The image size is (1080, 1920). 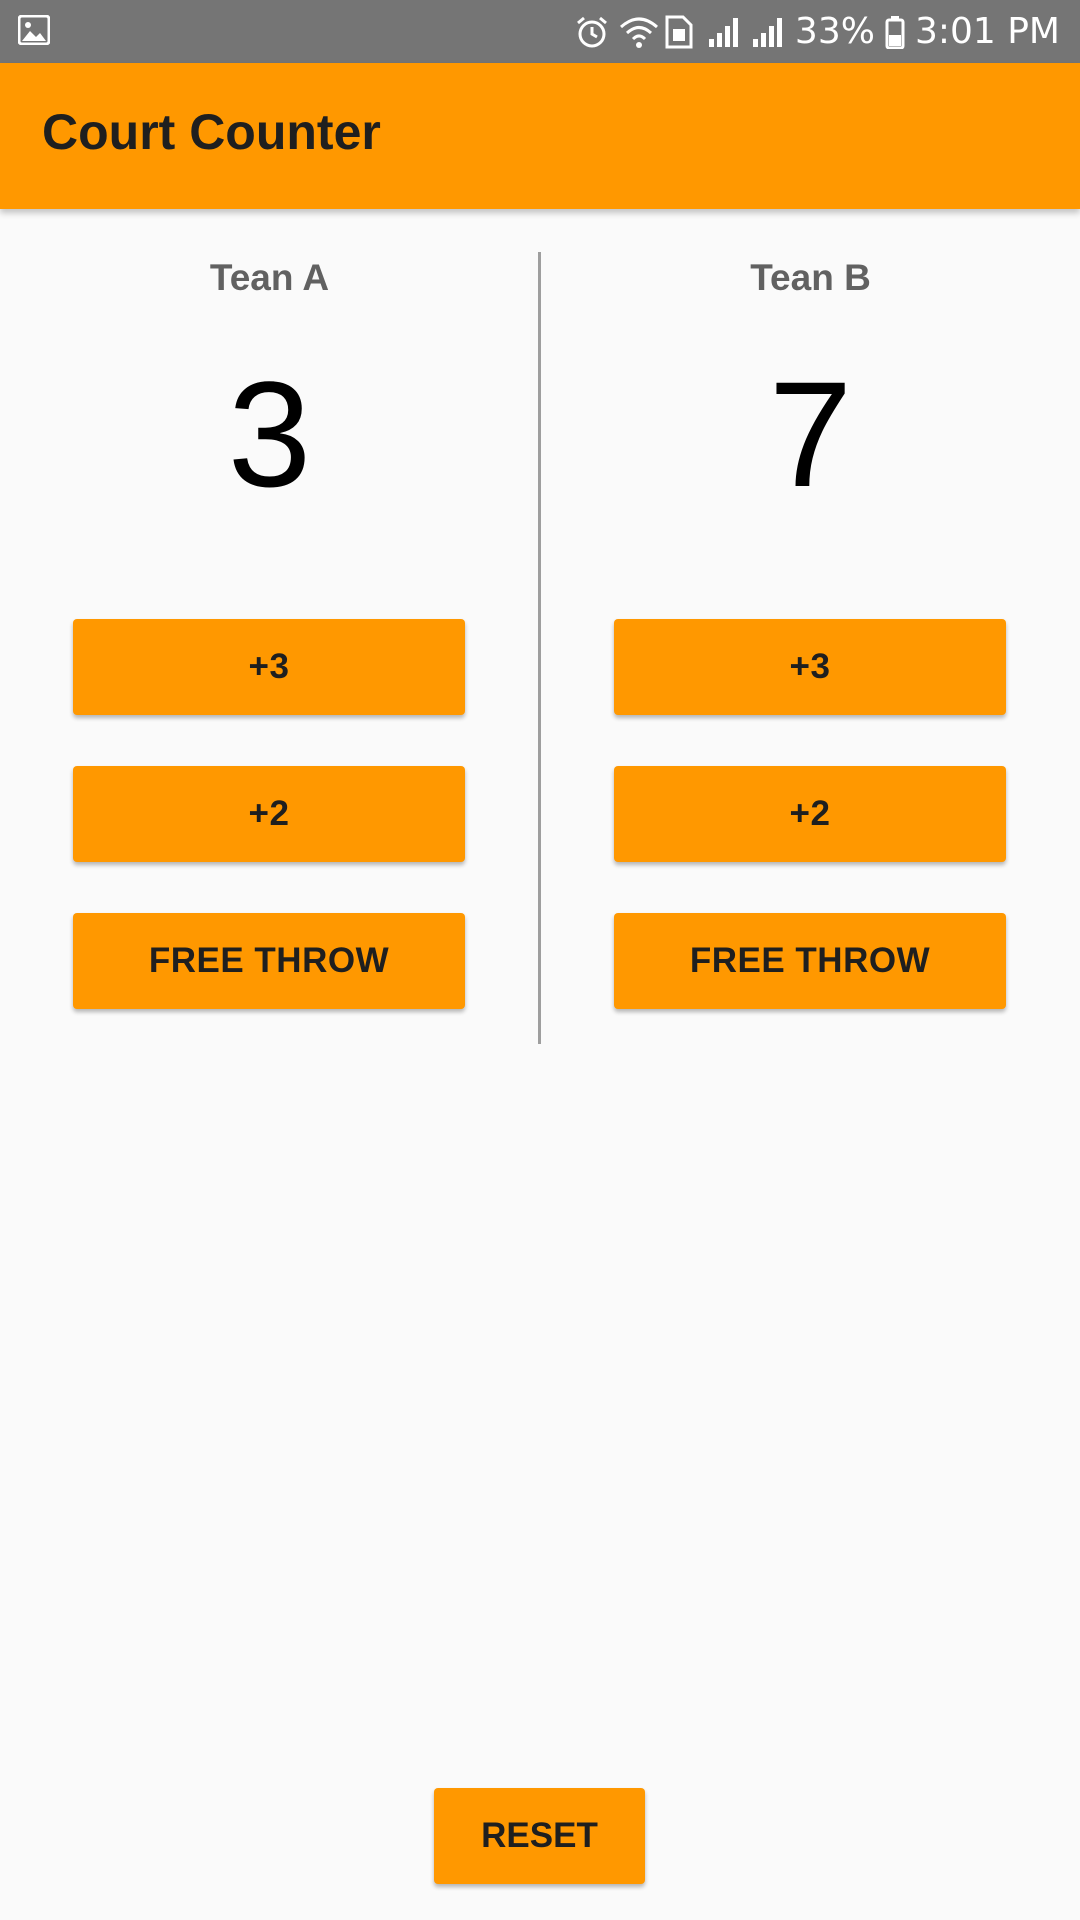 I want to click on team-b-plus-2-button: +2, so click(x=810, y=814).